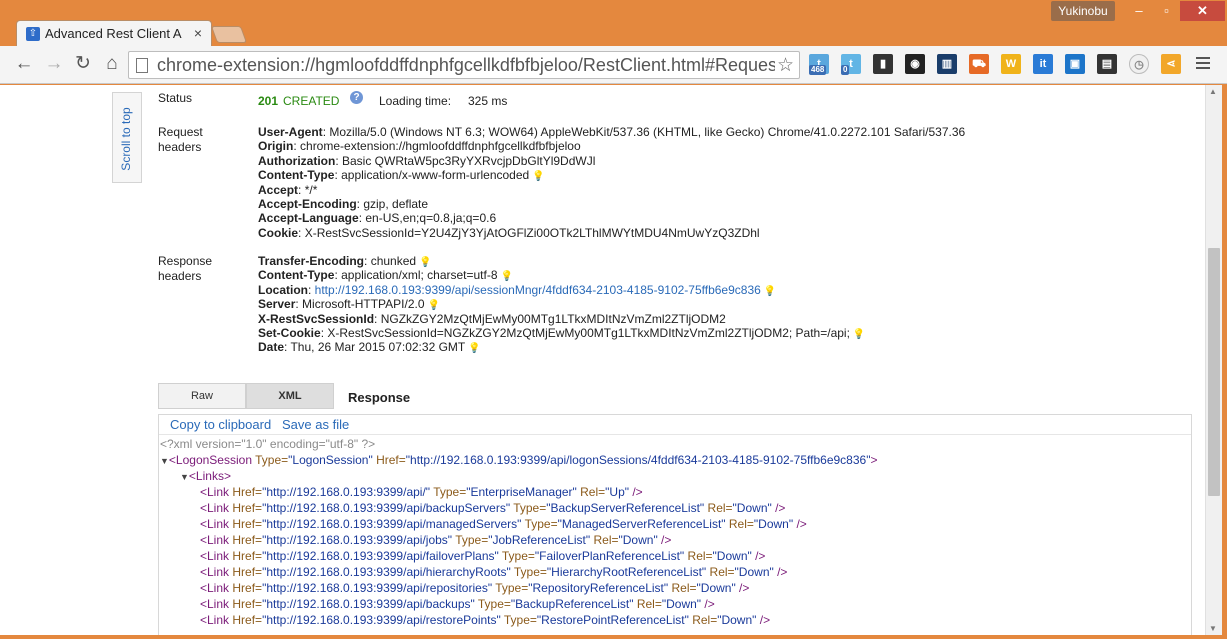  I want to click on chrome-menu-icon, so click(1203, 64).